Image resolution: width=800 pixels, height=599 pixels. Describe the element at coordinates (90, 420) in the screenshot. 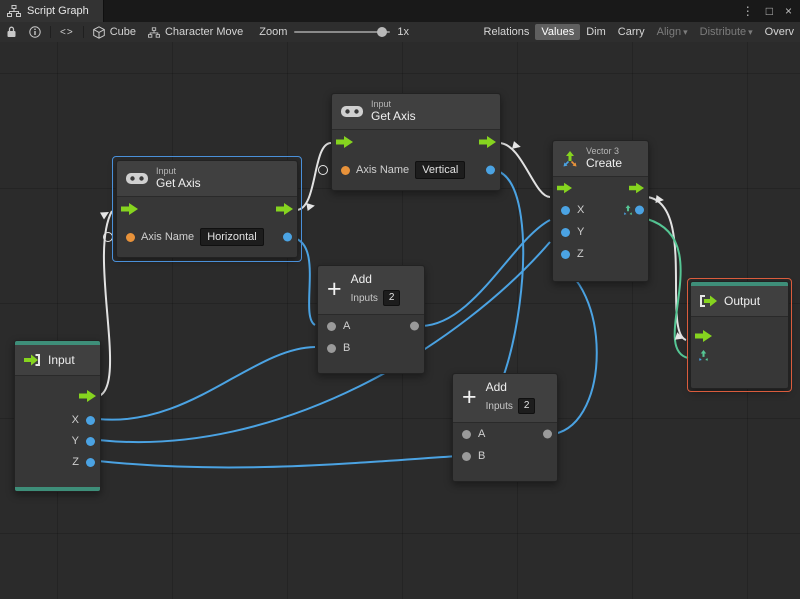

I see `x-out-port` at that location.